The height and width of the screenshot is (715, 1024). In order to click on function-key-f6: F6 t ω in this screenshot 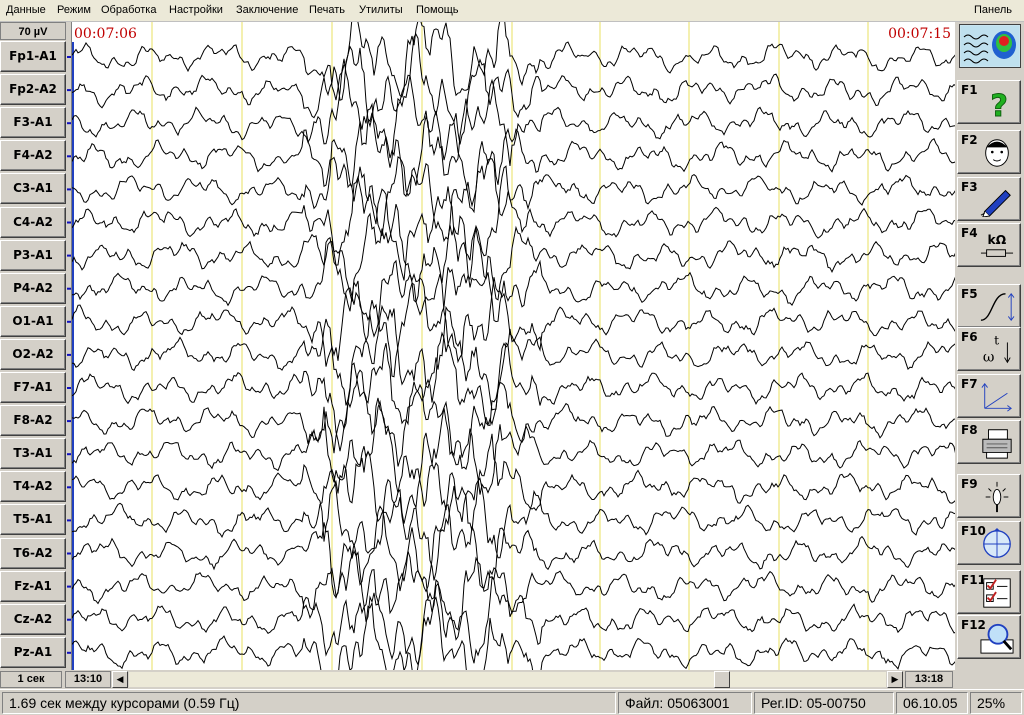, I will do `click(989, 349)`.